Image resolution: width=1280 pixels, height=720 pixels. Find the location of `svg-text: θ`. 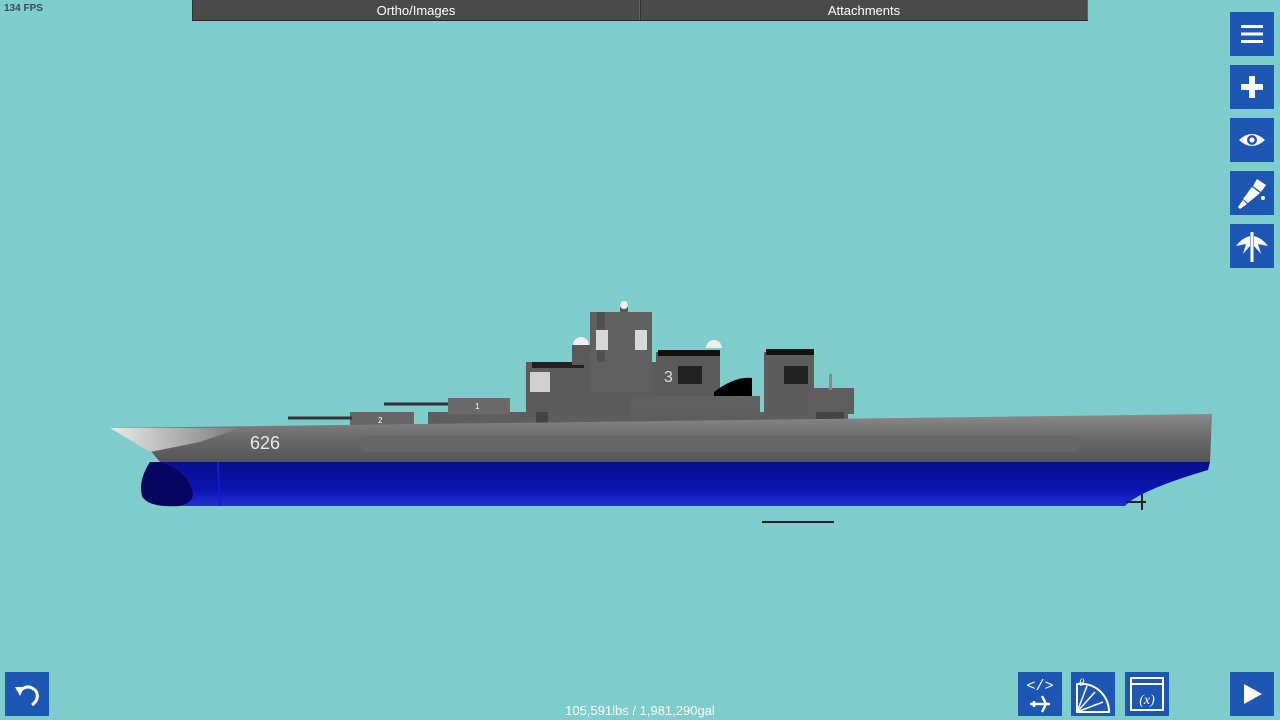

svg-text: θ is located at coordinates (1082, 683).